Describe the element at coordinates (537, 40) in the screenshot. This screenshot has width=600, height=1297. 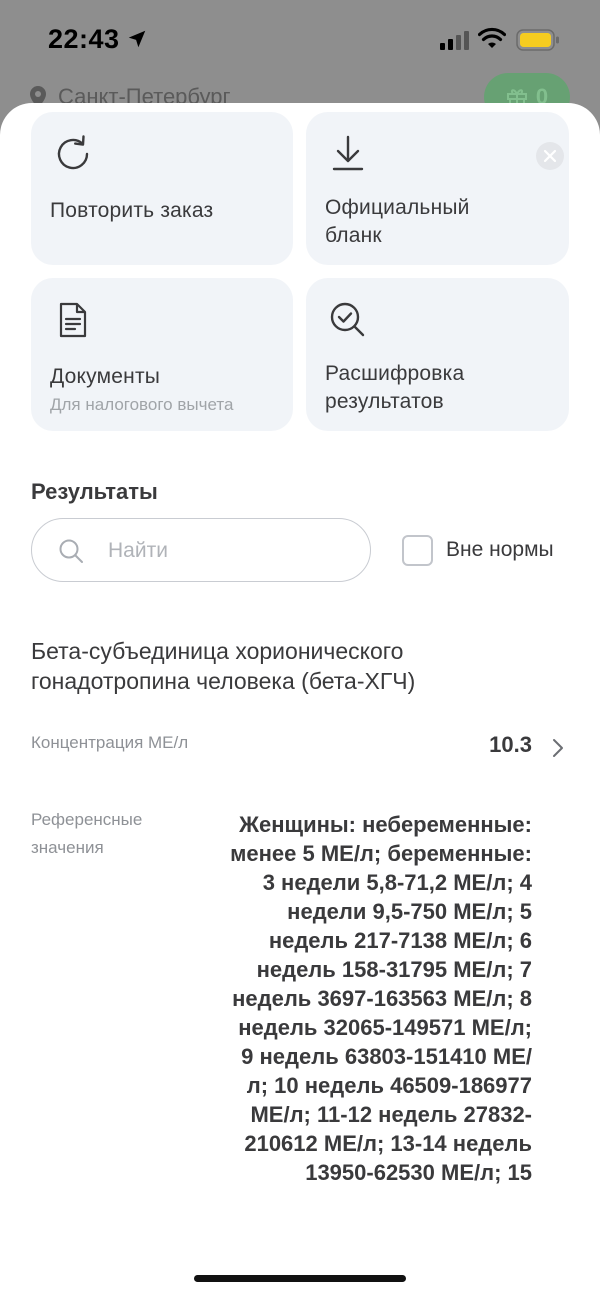
I see `battery-icon` at that location.